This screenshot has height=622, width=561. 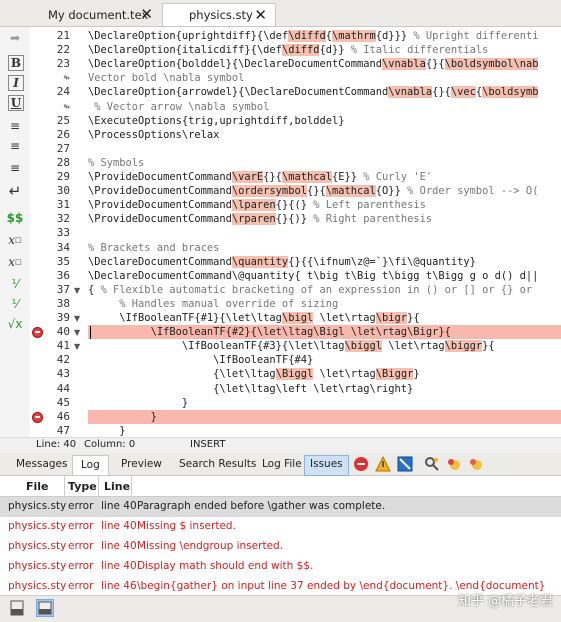 What do you see at coordinates (42, 464) in the screenshot?
I see `tab-messages: Messages` at bounding box center [42, 464].